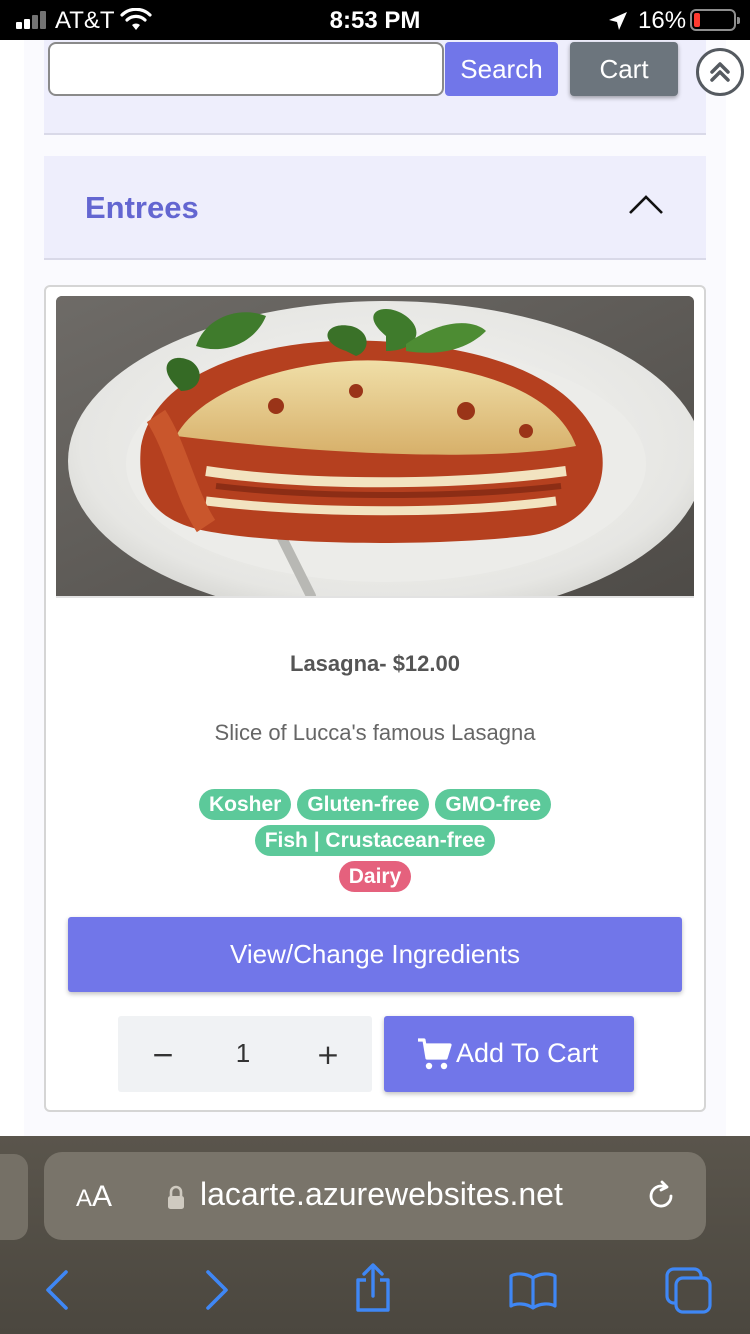 The height and width of the screenshot is (1334, 750). I want to click on view-change-ingredients-button: View/Change Ingredients, so click(375, 954).